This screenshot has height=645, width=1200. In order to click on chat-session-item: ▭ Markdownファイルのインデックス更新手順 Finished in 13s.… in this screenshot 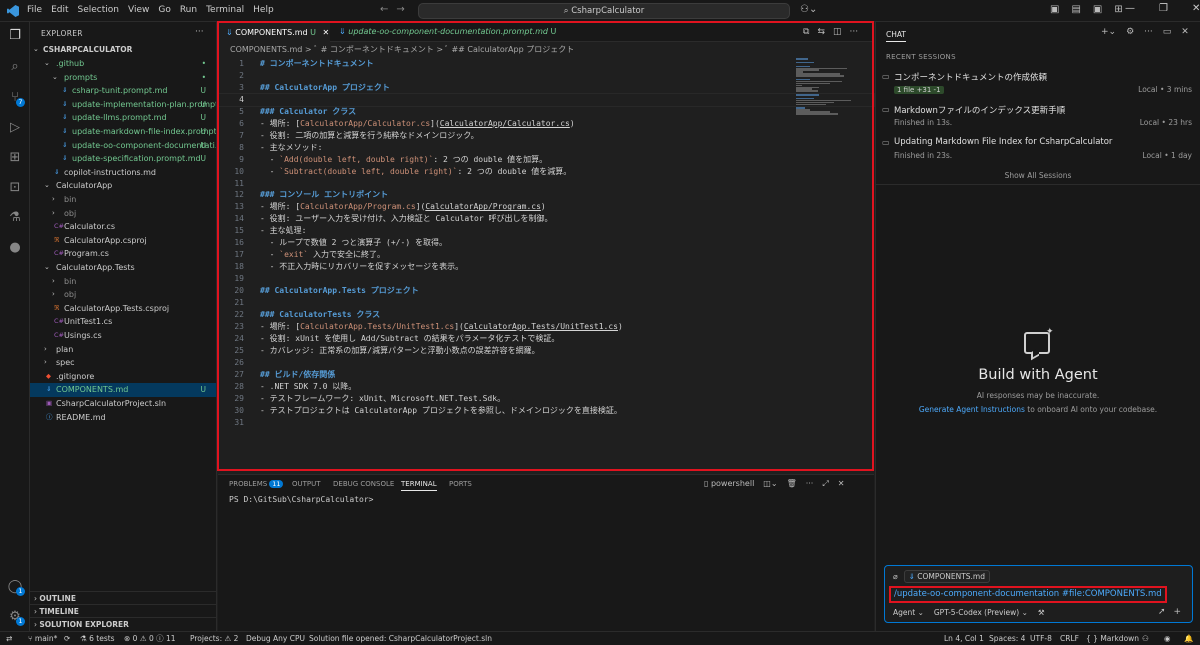, I will do `click(1038, 118)`.